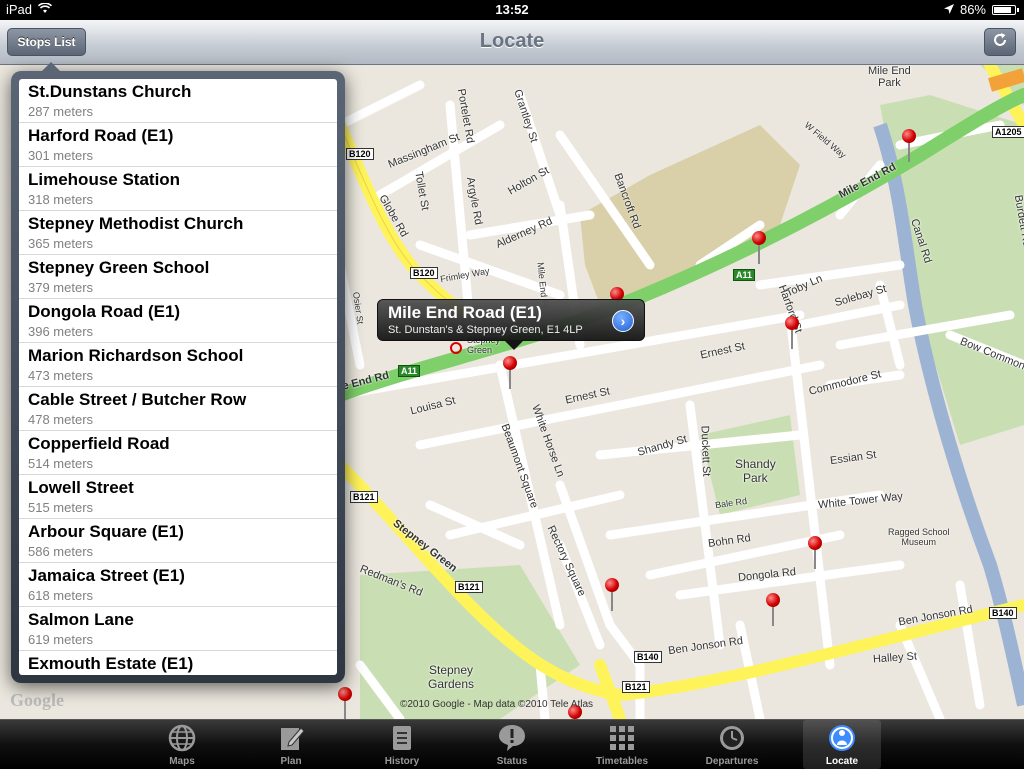 This screenshot has width=1024, height=769. Describe the element at coordinates (61, 507) in the screenshot. I see `stop-distance: 515 meters` at that location.